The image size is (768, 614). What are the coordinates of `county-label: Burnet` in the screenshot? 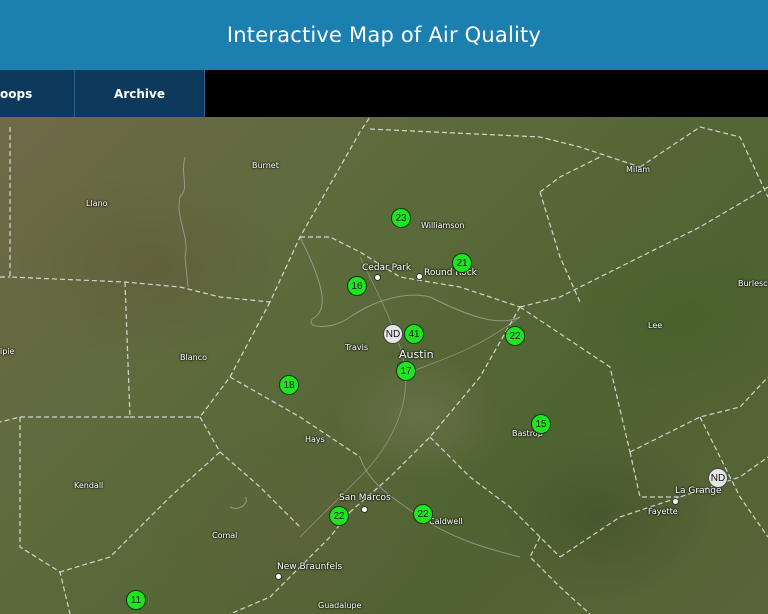 It's located at (265, 165).